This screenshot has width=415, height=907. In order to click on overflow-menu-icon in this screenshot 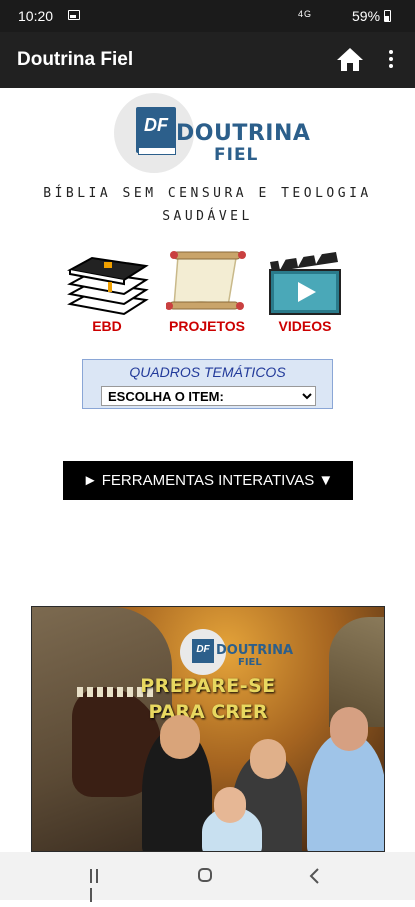, I will do `click(391, 61)`.